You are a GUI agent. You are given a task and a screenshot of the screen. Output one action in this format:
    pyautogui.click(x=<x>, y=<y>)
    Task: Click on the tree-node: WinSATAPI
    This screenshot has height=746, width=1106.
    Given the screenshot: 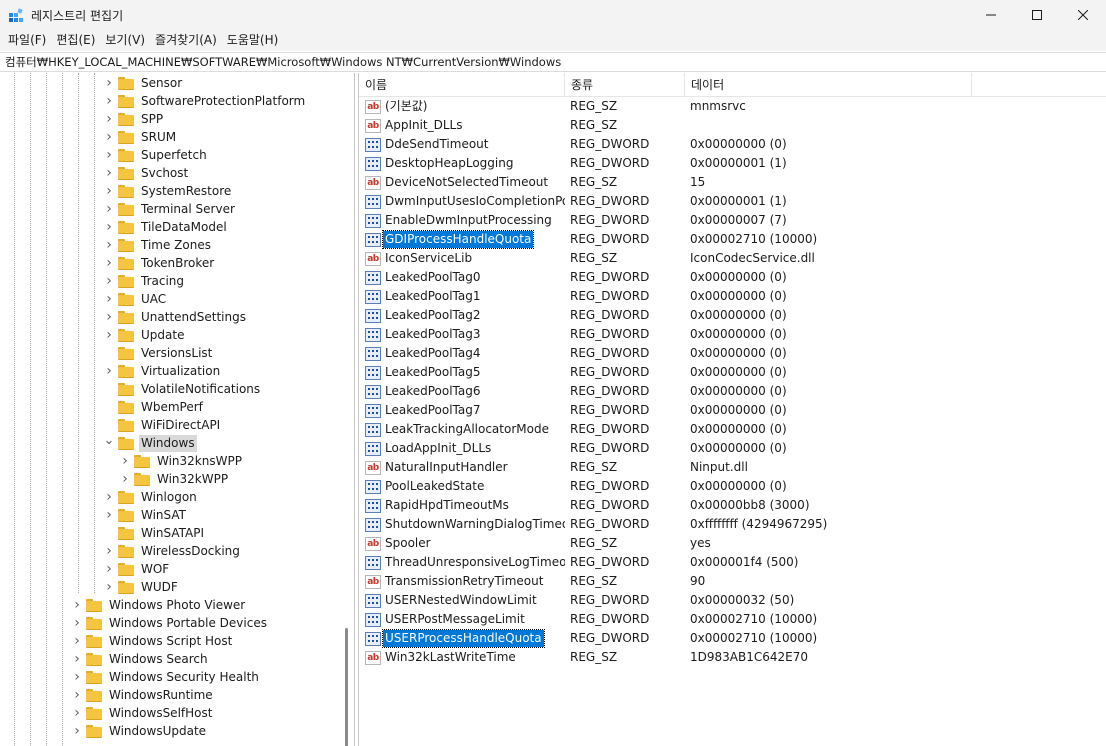 What is the action you would take?
    pyautogui.click(x=155, y=533)
    